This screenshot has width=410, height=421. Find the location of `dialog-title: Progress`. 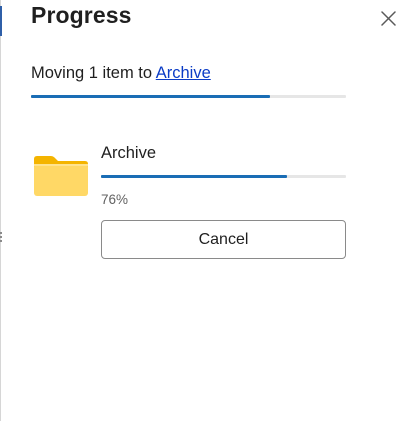

dialog-title: Progress is located at coordinates (81, 15).